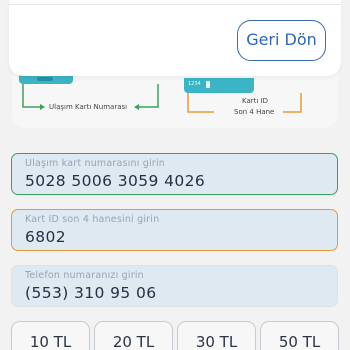 This screenshot has height=350, width=350. What do you see at coordinates (208, 84) in the screenshot?
I see `card-chip-icon` at bounding box center [208, 84].